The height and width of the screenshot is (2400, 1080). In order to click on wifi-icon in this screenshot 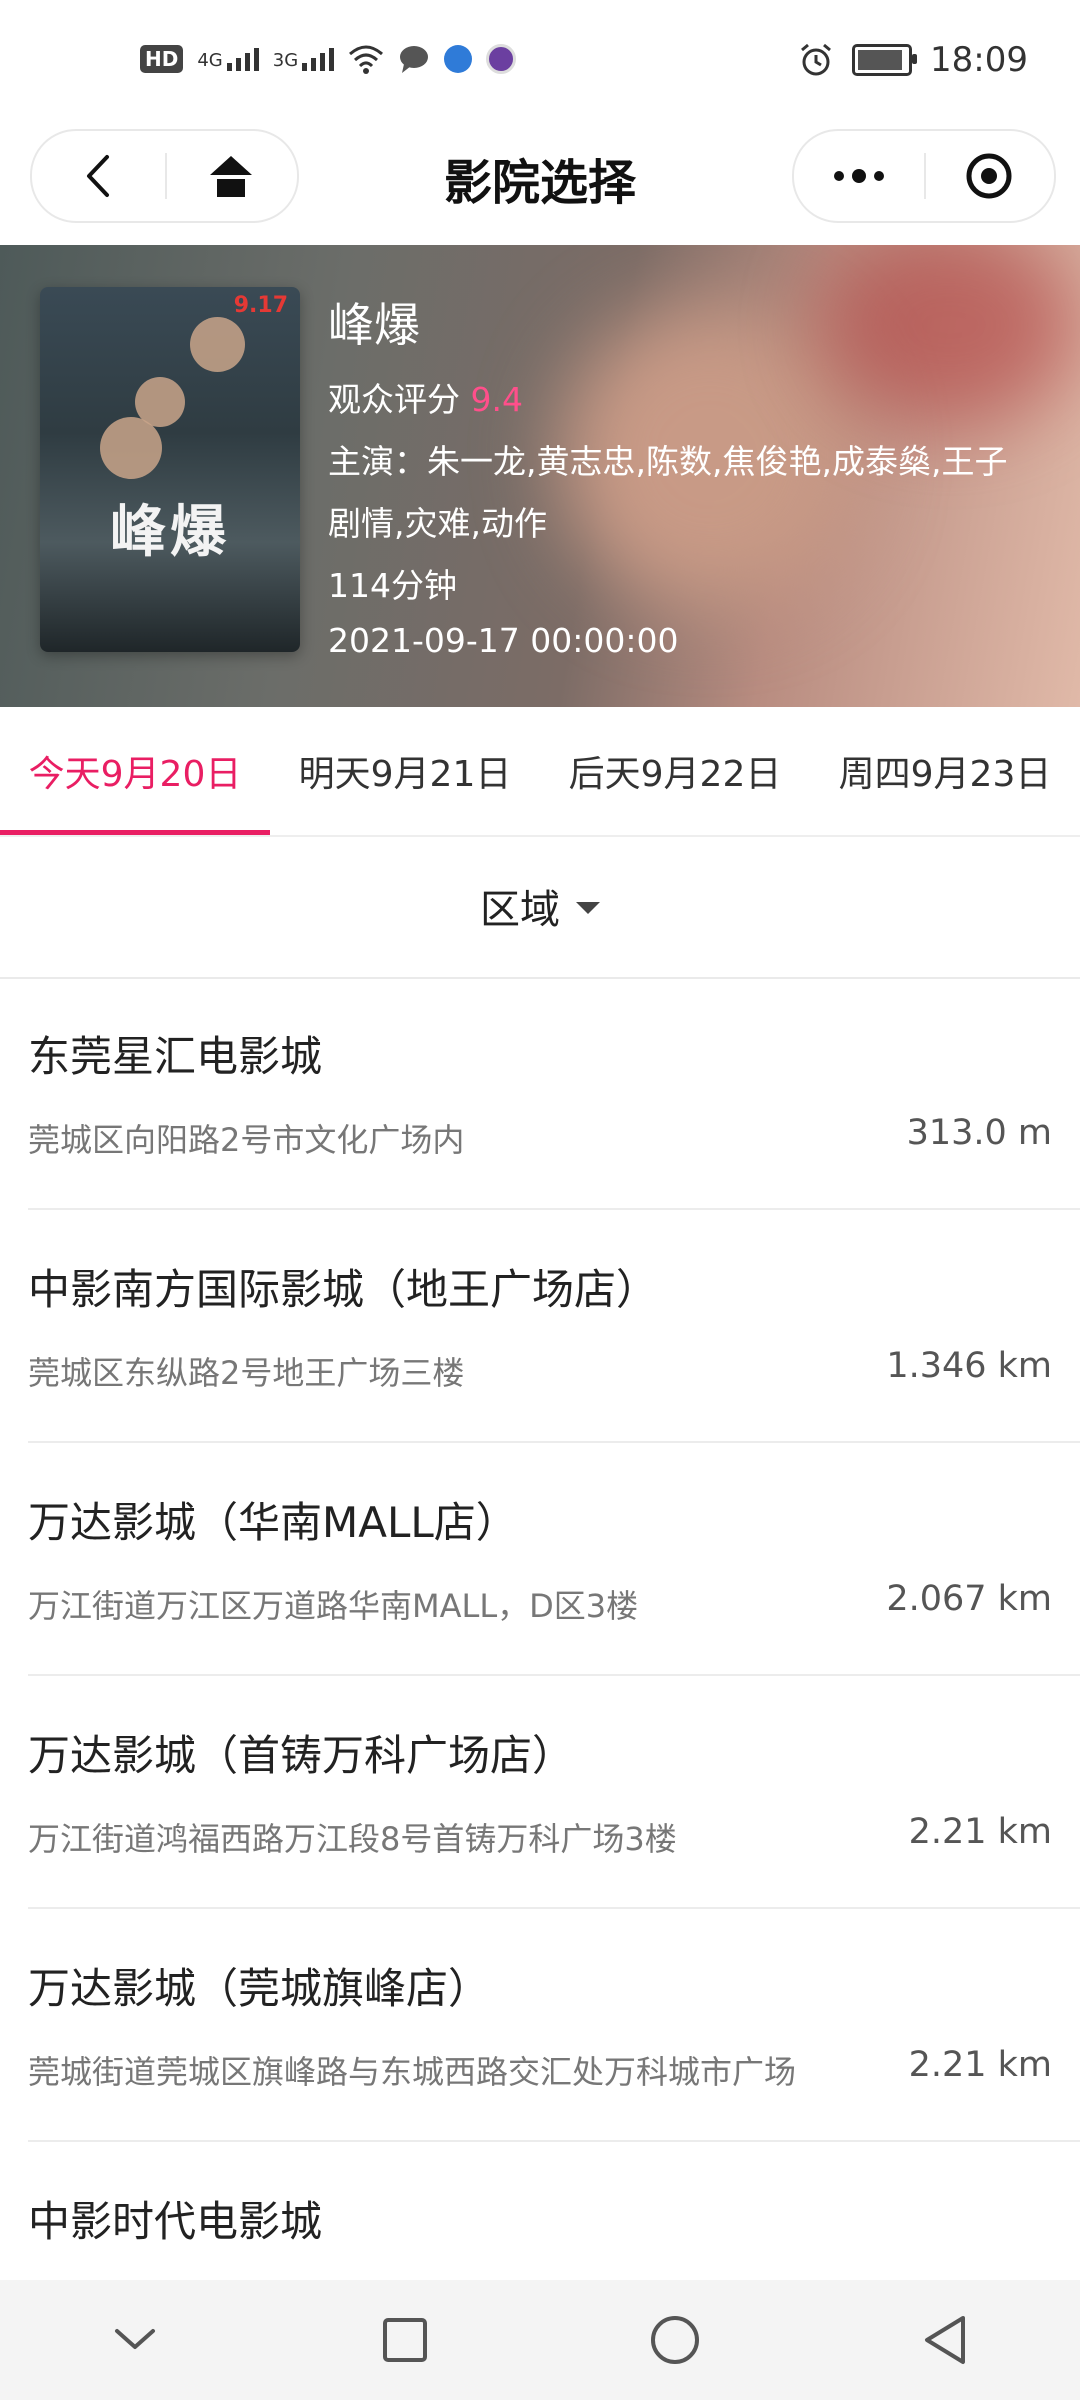, I will do `click(366, 59)`.